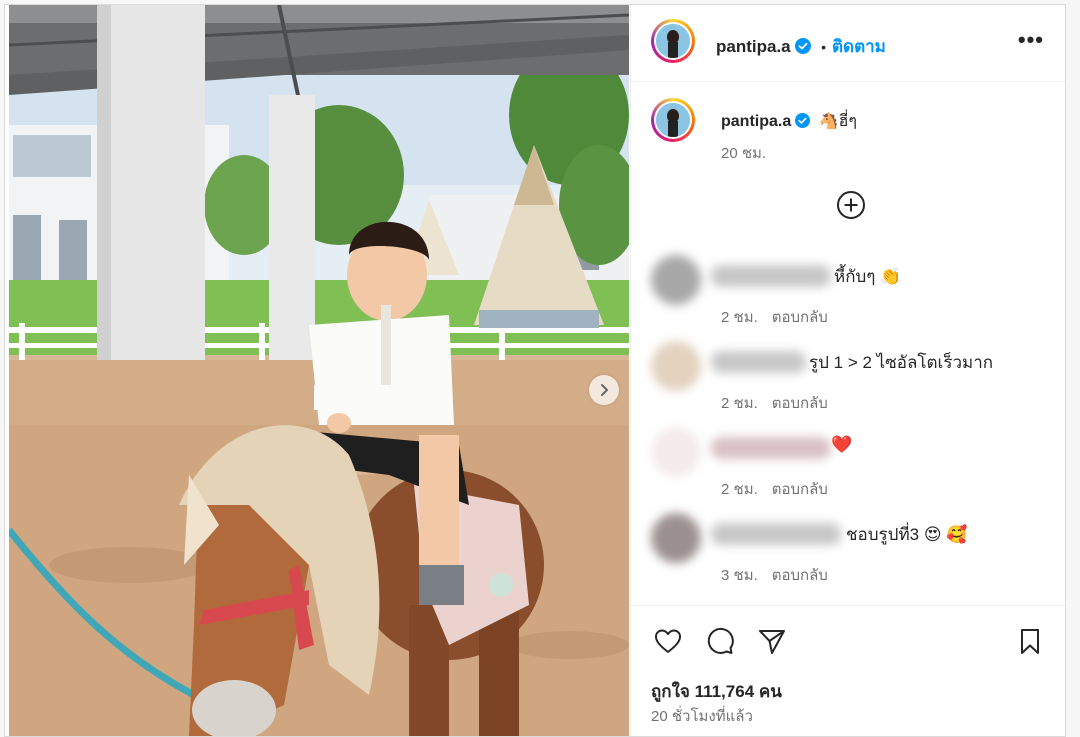 This screenshot has height=737, width=1080. What do you see at coordinates (901, 362) in the screenshot?
I see `comment-text: รูป 1 > 2 ไซอัลโตเร็วมาก` at bounding box center [901, 362].